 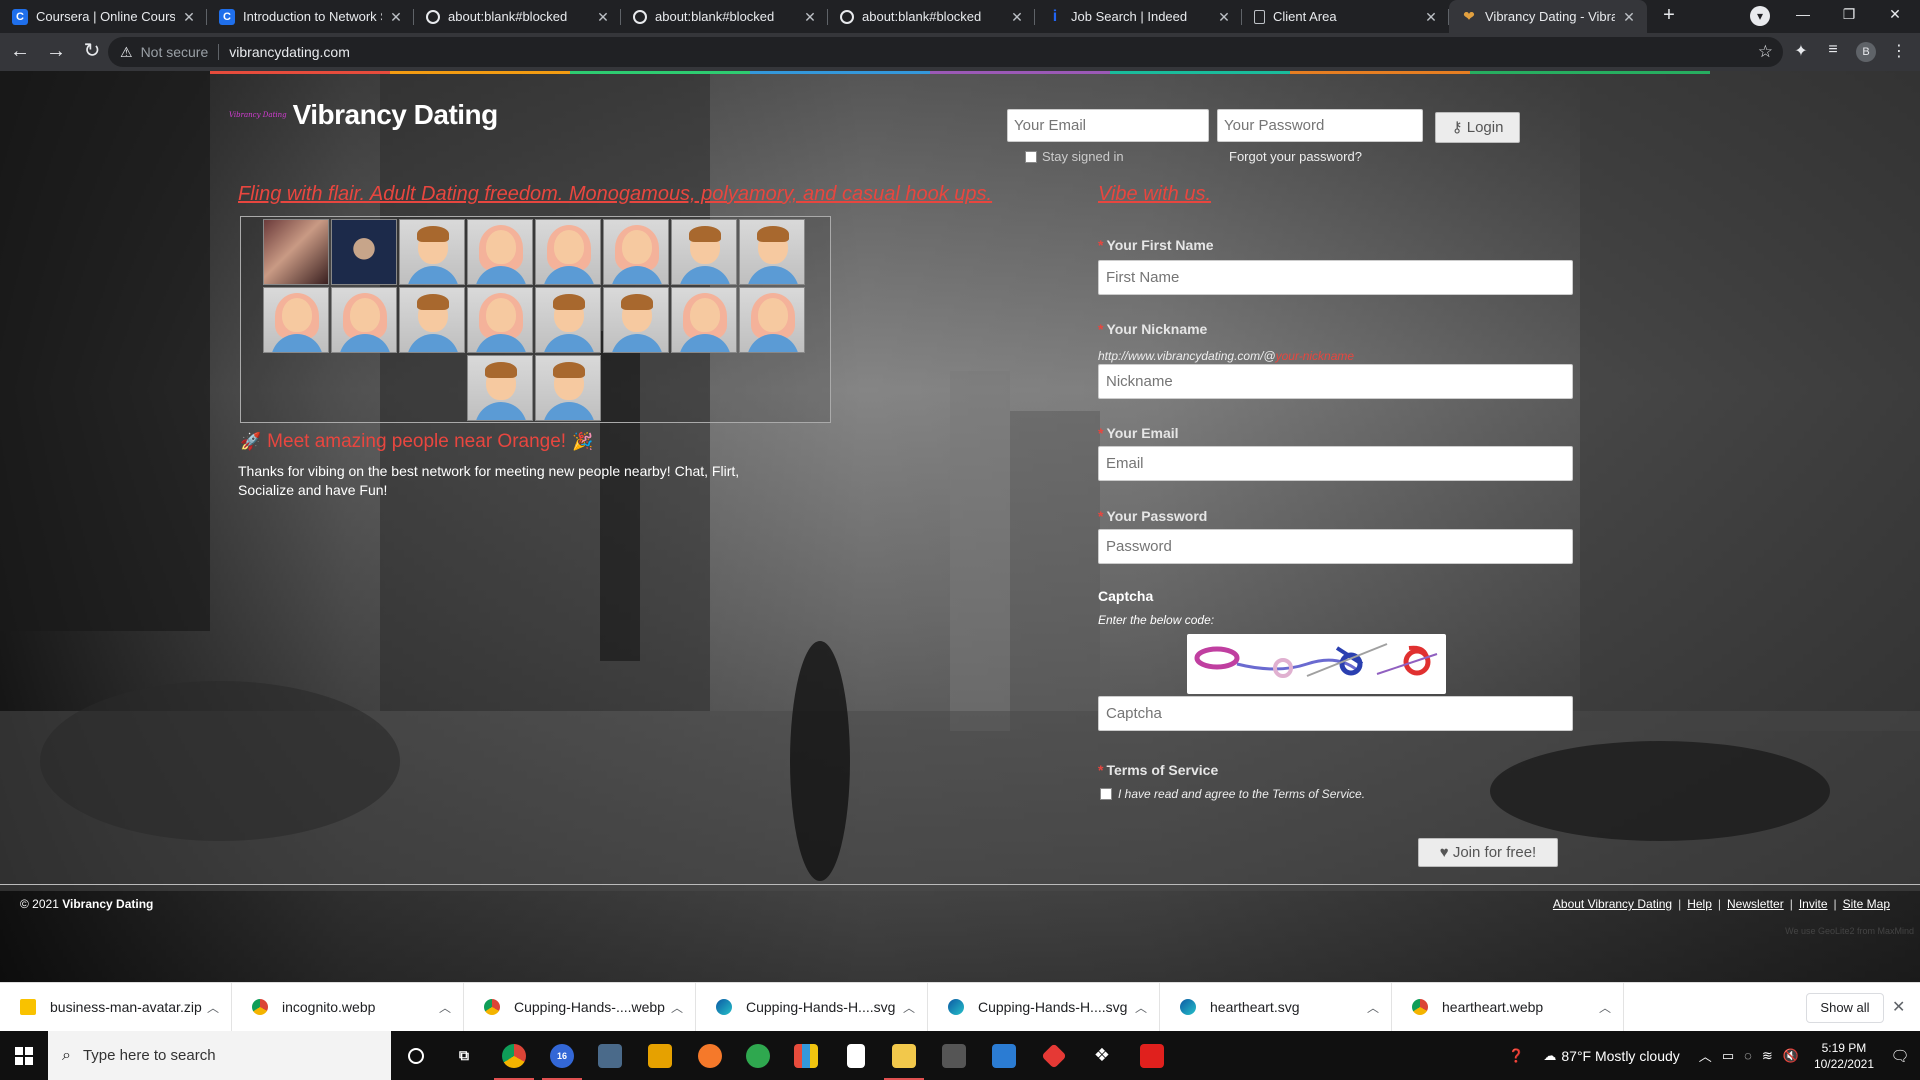 I want to click on email-input, so click(x=1335, y=463).